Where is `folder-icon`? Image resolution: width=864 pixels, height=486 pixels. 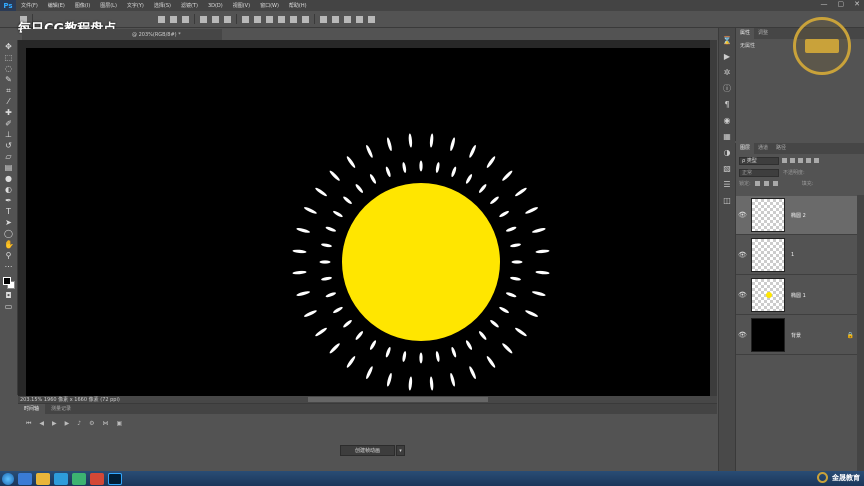 folder-icon is located at coordinates (43, 478).